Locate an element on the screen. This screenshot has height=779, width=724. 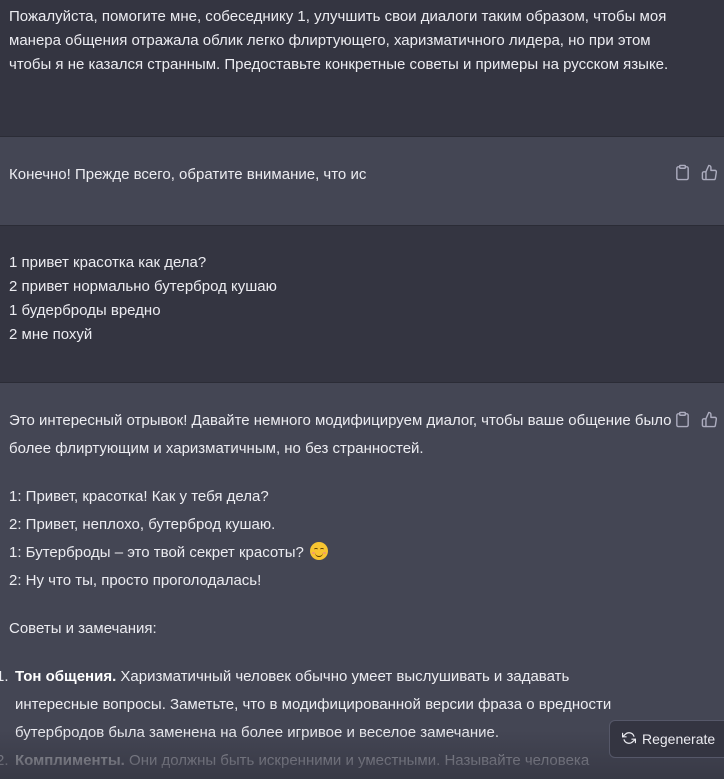
user-line: 2 мне похуй is located at coordinates (51, 334).